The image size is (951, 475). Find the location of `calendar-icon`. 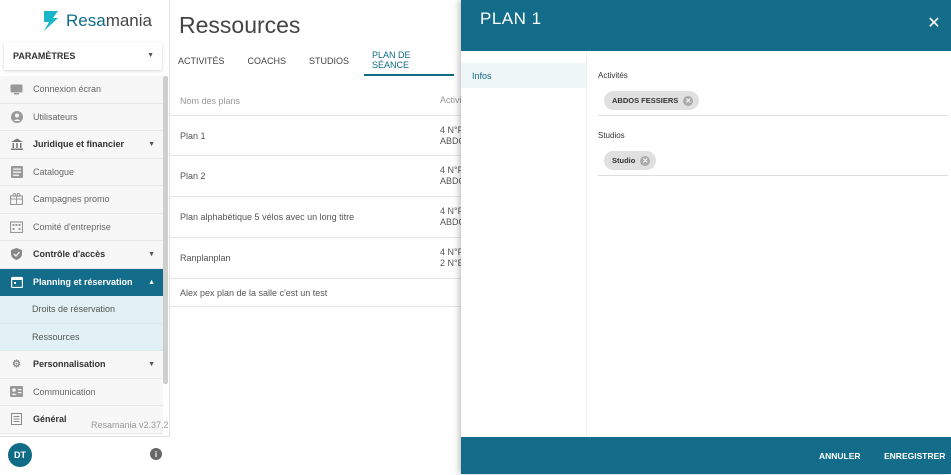

calendar-icon is located at coordinates (16, 282).